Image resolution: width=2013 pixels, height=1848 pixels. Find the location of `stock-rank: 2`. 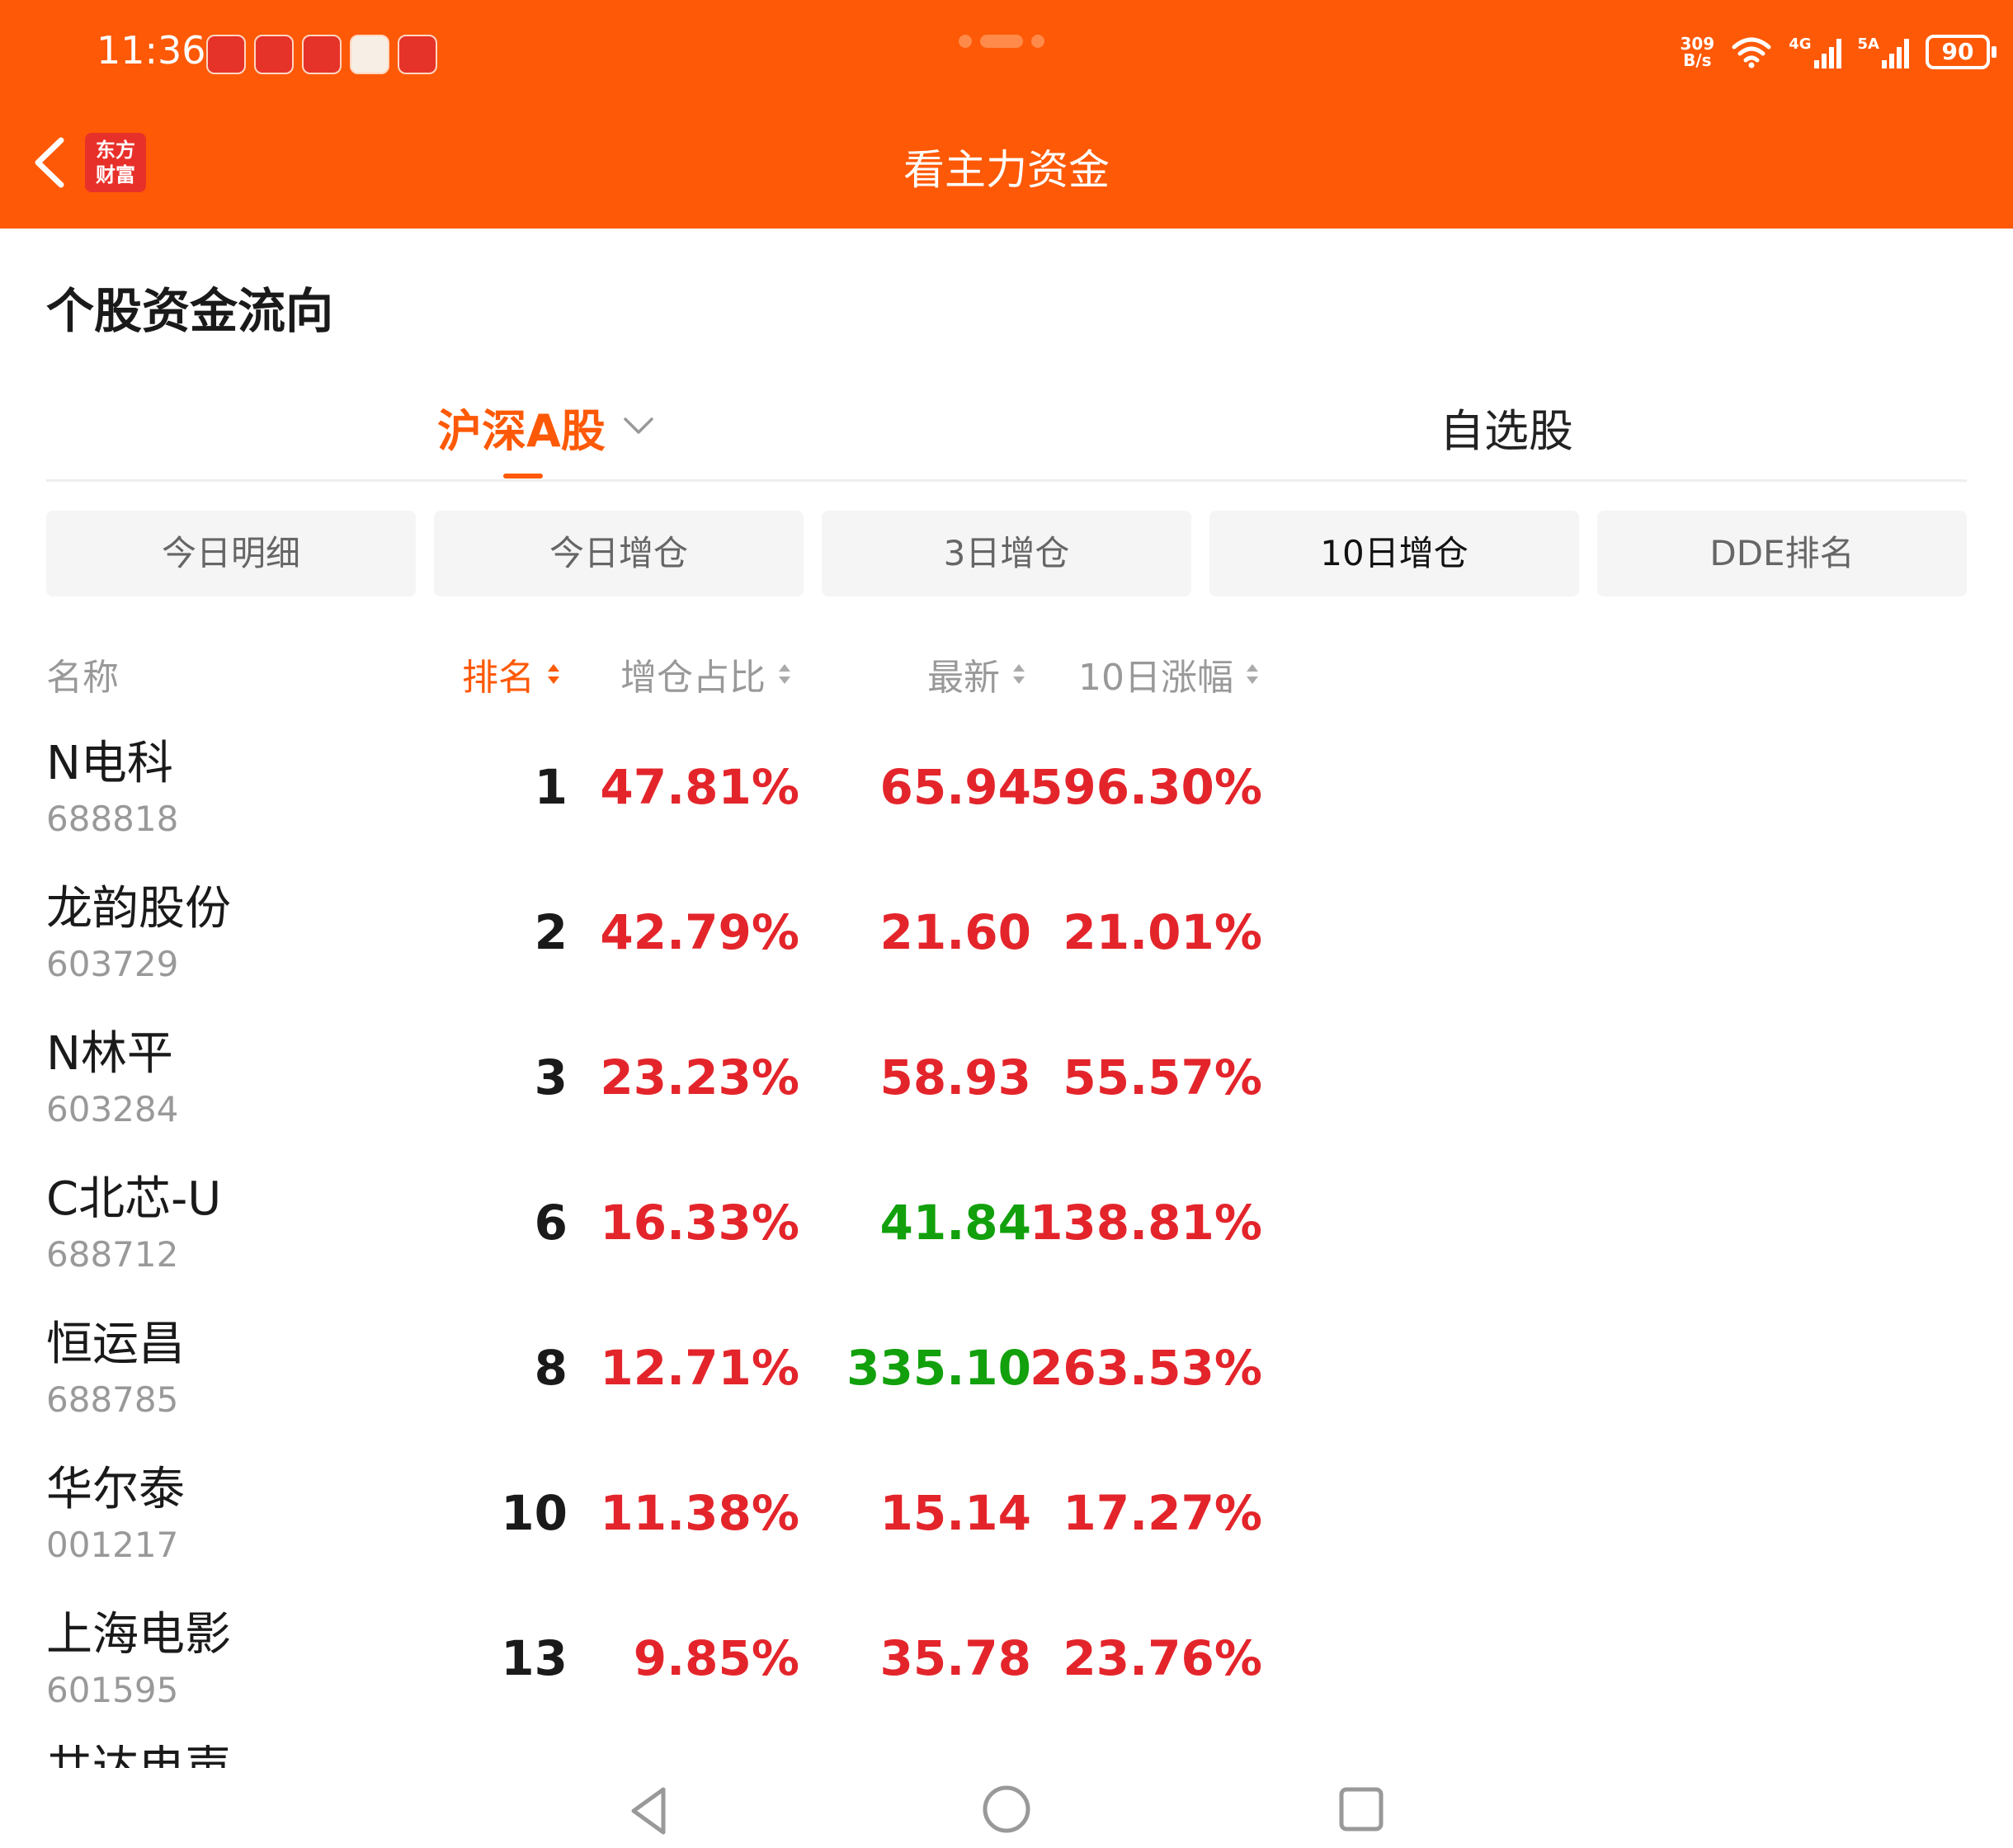

stock-rank: 2 is located at coordinates (551, 932).